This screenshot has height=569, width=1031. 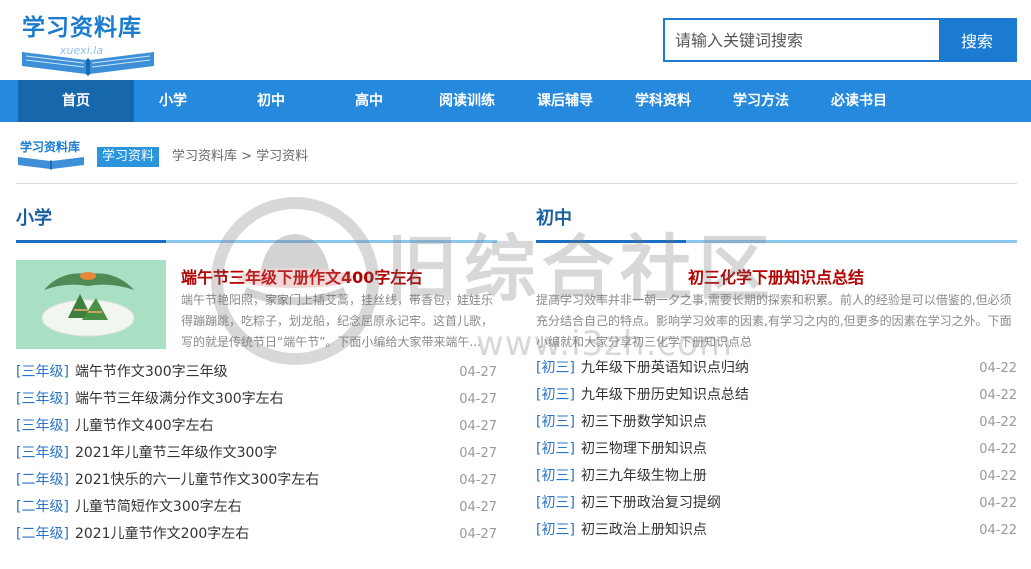 I want to click on list-item: [三年级] 2021年儿童节三年级作文300字 04-27, so click(x=256, y=453).